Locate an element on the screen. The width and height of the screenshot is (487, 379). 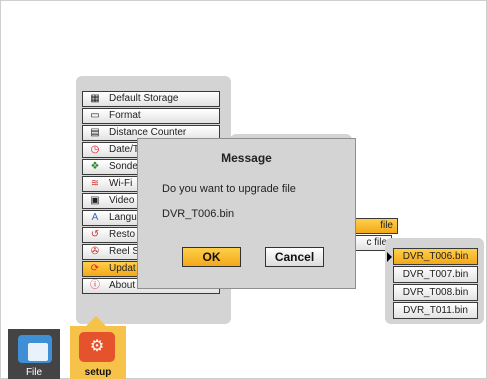
file-item-label: DVR_T011.bin is located at coordinates (435, 310).